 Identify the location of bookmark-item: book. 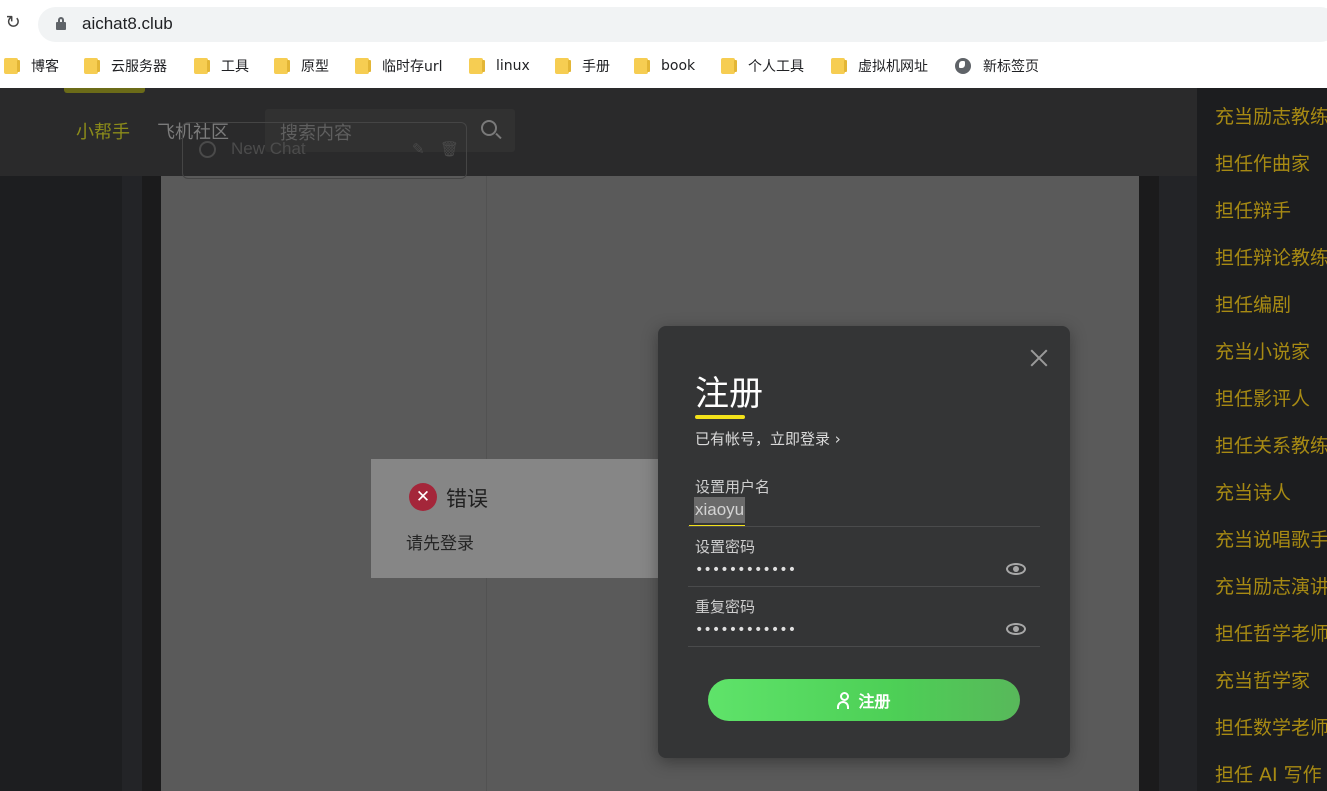
(664, 66).